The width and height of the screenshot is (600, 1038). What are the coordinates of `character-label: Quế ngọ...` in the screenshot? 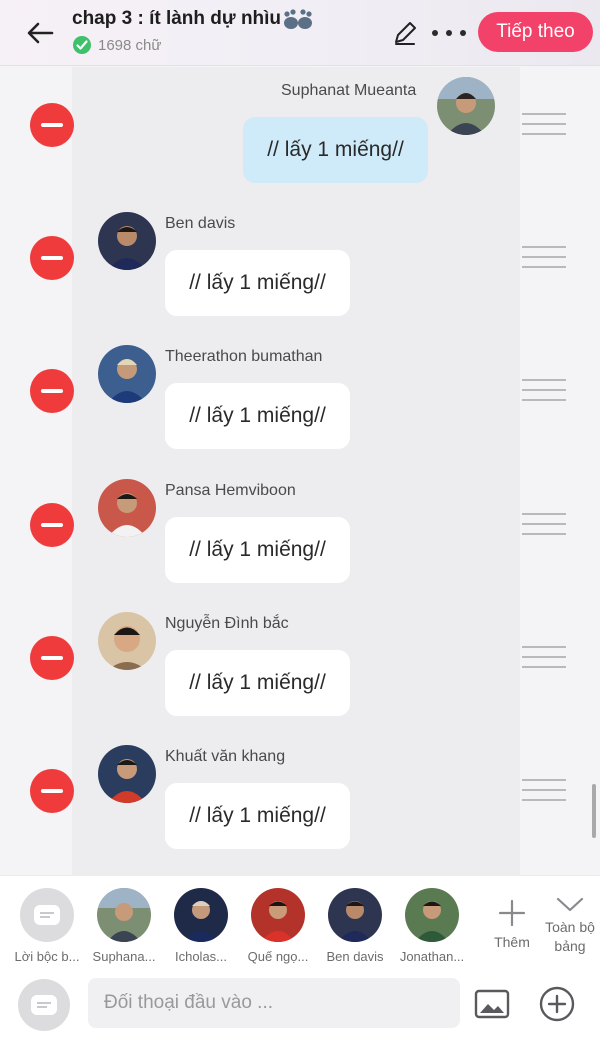 It's located at (278, 956).